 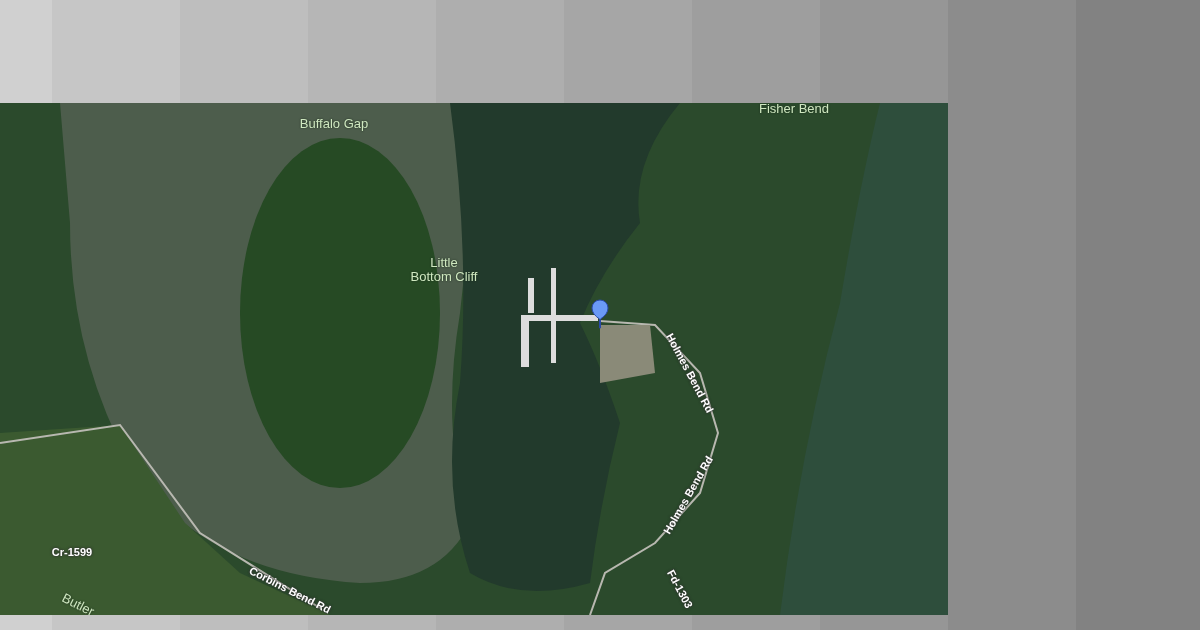 I want to click on map-pin-icon, so click(x=600, y=314).